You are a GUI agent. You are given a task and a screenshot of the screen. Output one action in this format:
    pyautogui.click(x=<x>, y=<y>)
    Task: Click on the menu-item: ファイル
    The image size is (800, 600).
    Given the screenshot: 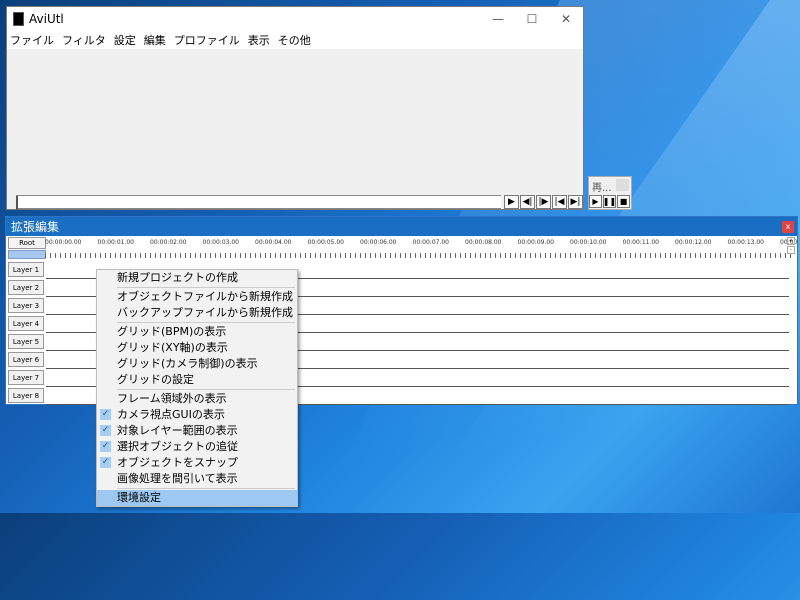 What is the action you would take?
    pyautogui.click(x=32, y=40)
    